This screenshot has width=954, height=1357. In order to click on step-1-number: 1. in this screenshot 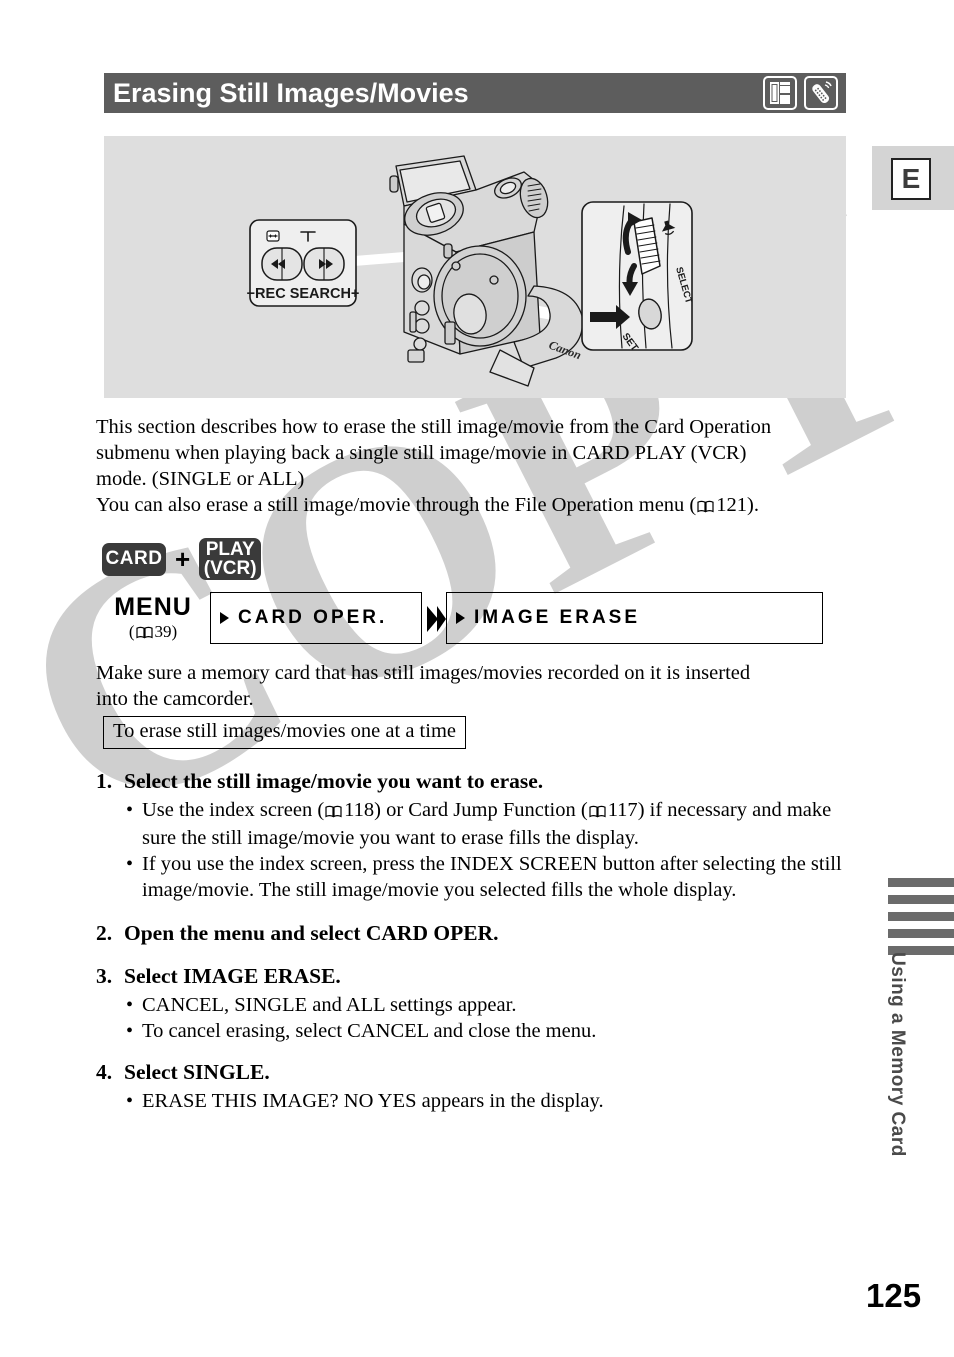, I will do `click(104, 781)`.